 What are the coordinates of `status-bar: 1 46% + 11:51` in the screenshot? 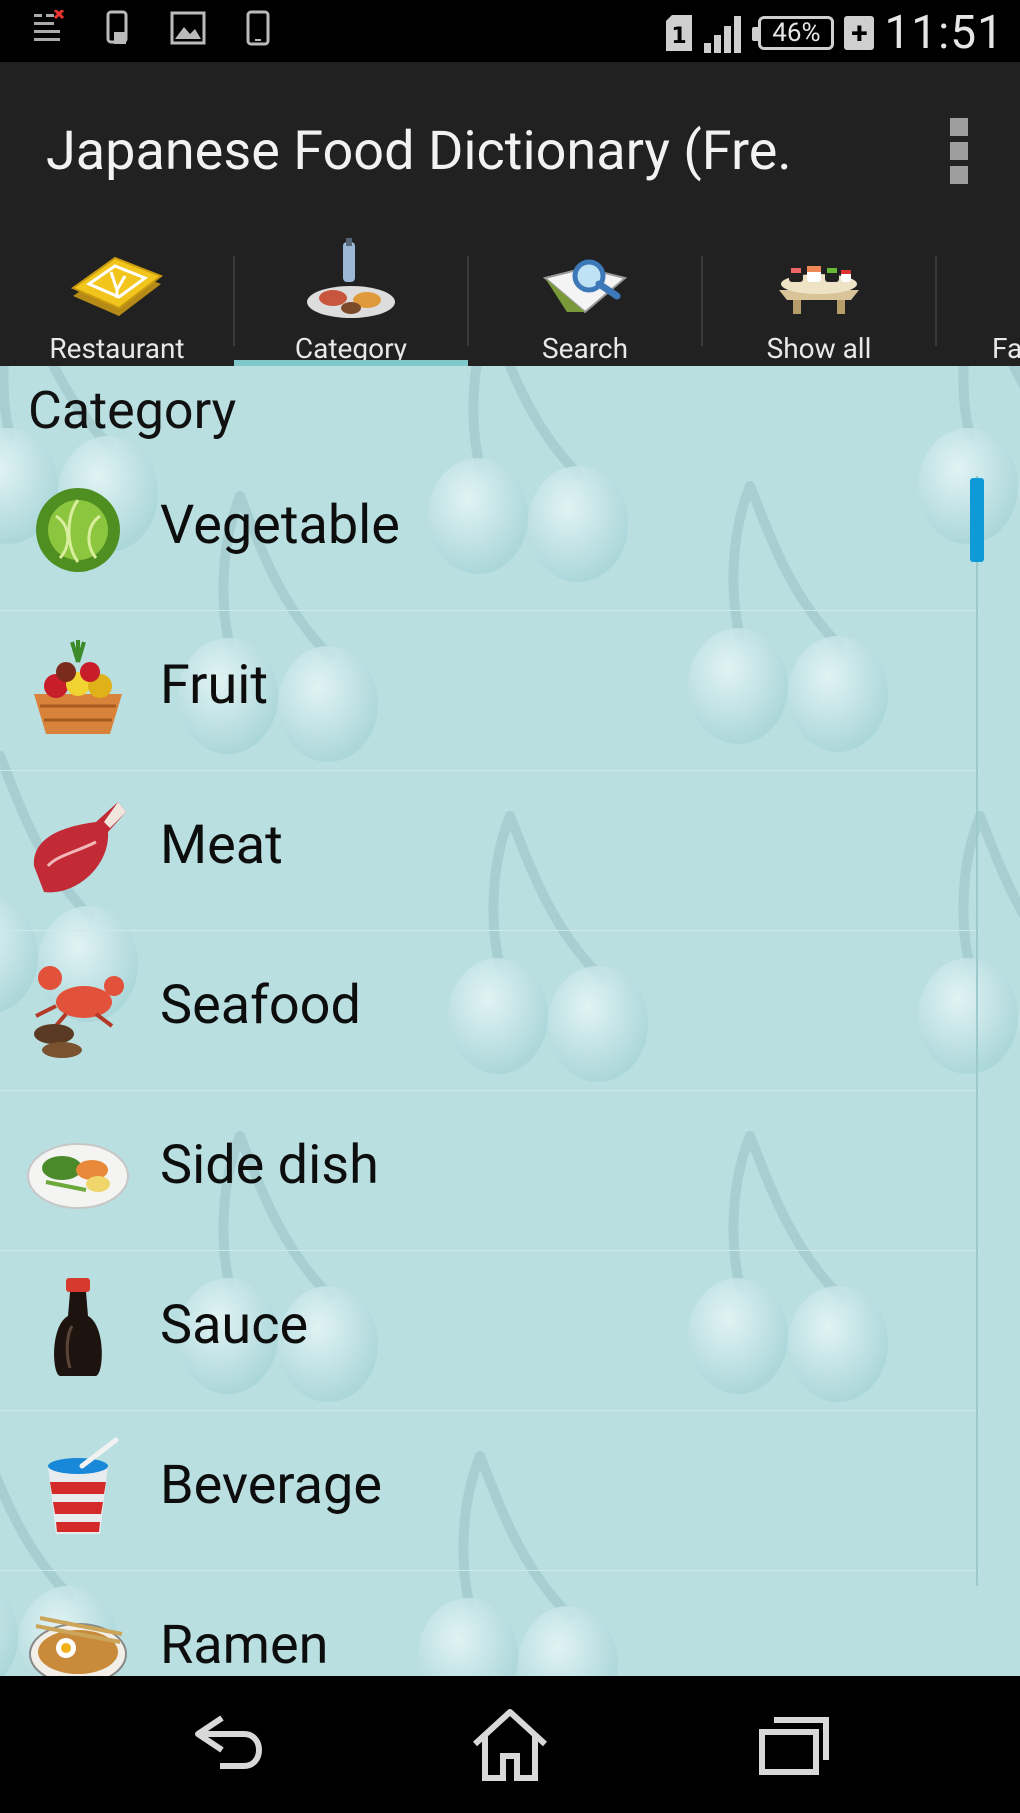 It's located at (510, 31).